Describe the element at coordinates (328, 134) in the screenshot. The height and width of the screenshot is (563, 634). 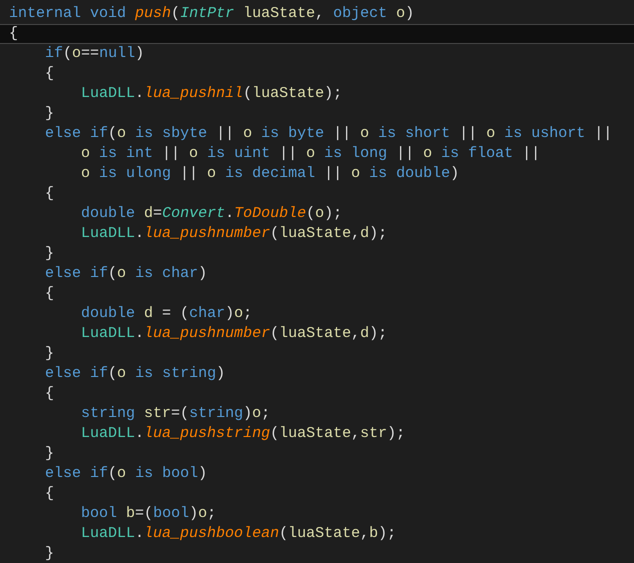
I see `code-line: else if(o is sbyte || o is byte || o is short || o is ushort ||` at that location.